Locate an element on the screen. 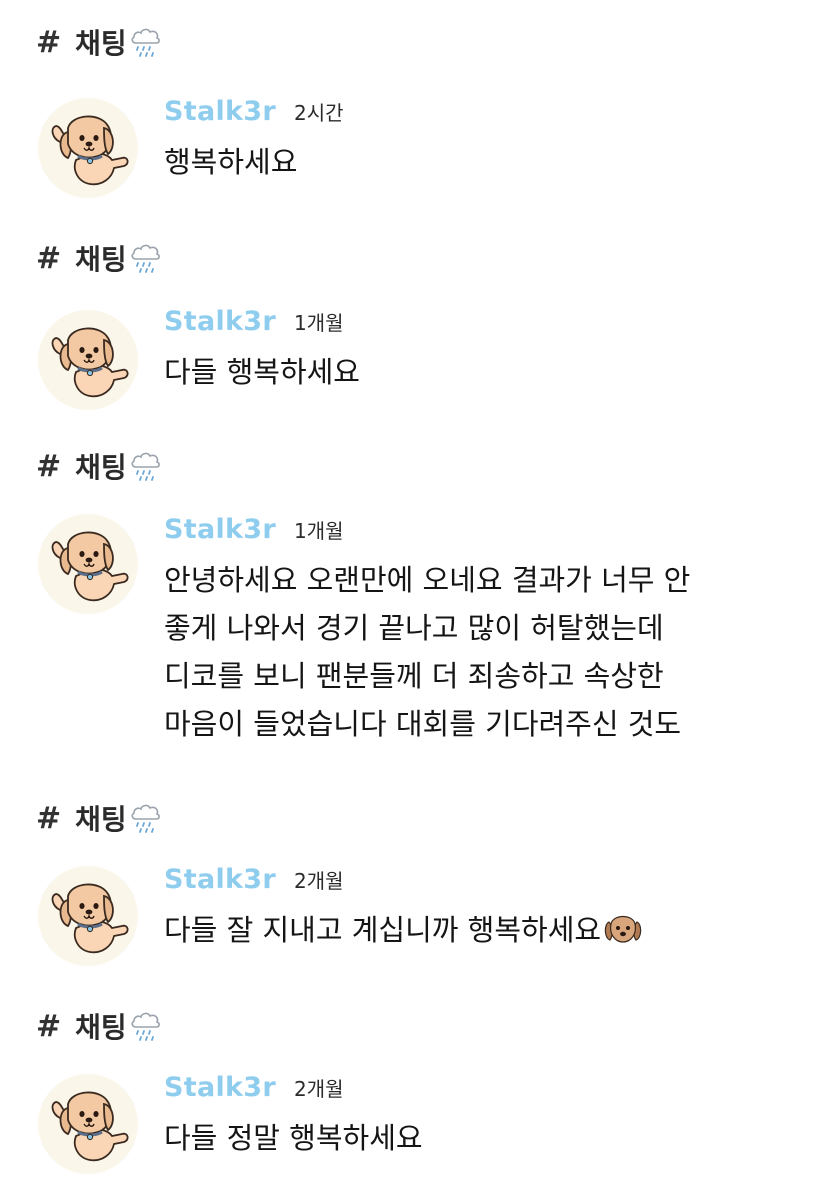  timestamp: 2시간 is located at coordinates (319, 113).